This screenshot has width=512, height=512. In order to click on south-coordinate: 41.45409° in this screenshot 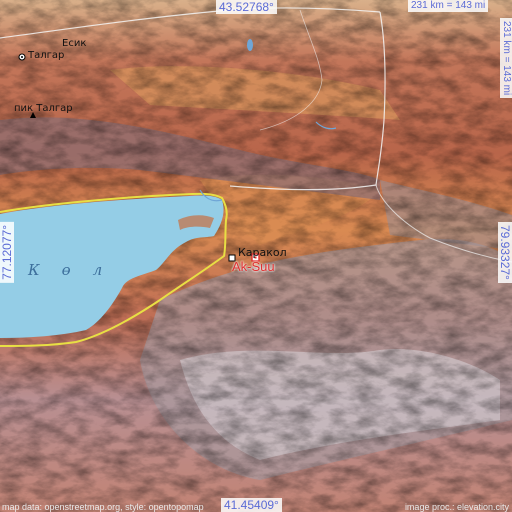, I will do `click(251, 505)`.